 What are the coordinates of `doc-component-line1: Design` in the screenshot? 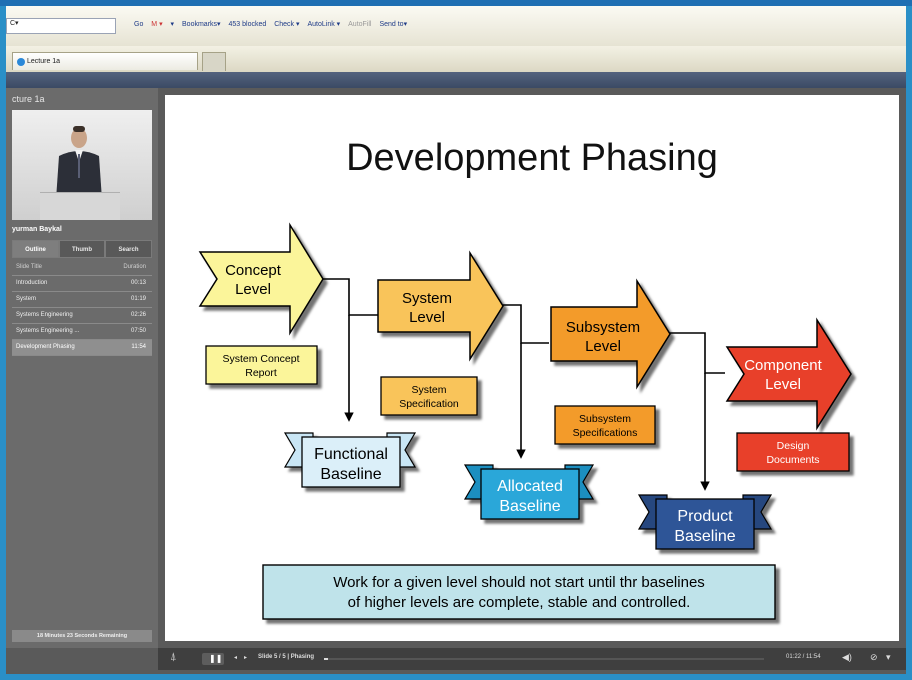 It's located at (793, 446).